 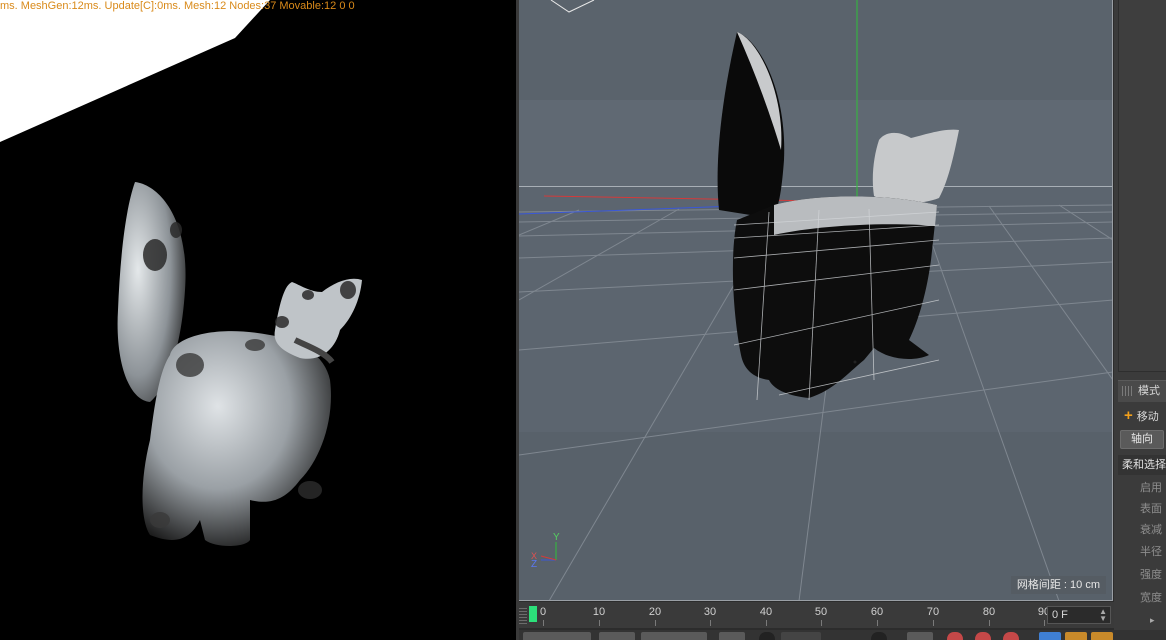 What do you see at coordinates (877, 612) in the screenshot?
I see `tick-label: 60` at bounding box center [877, 612].